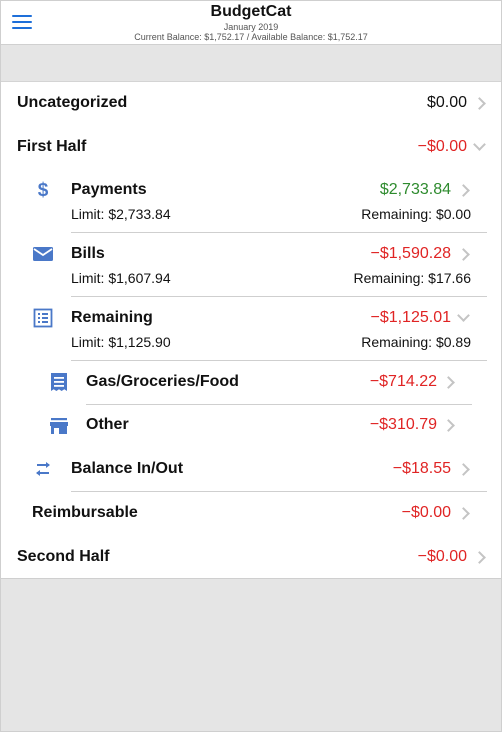 This screenshot has height=732, width=502. I want to click on category-row-gas-groceries-food: Gas/Groceries/Food −$714.22, so click(251, 382).